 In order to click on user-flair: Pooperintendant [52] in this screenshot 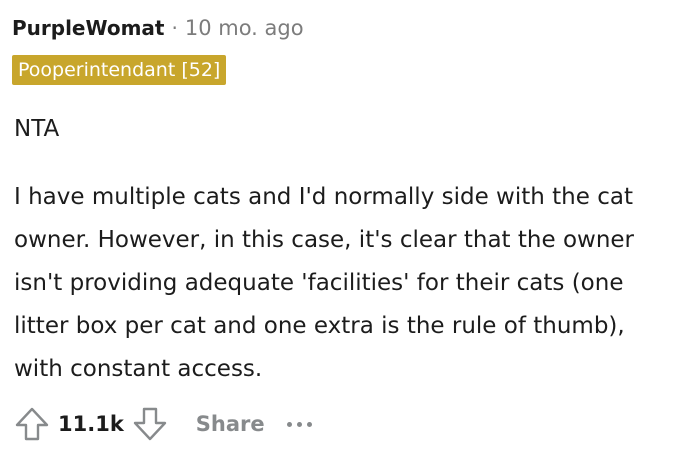, I will do `click(119, 70)`.